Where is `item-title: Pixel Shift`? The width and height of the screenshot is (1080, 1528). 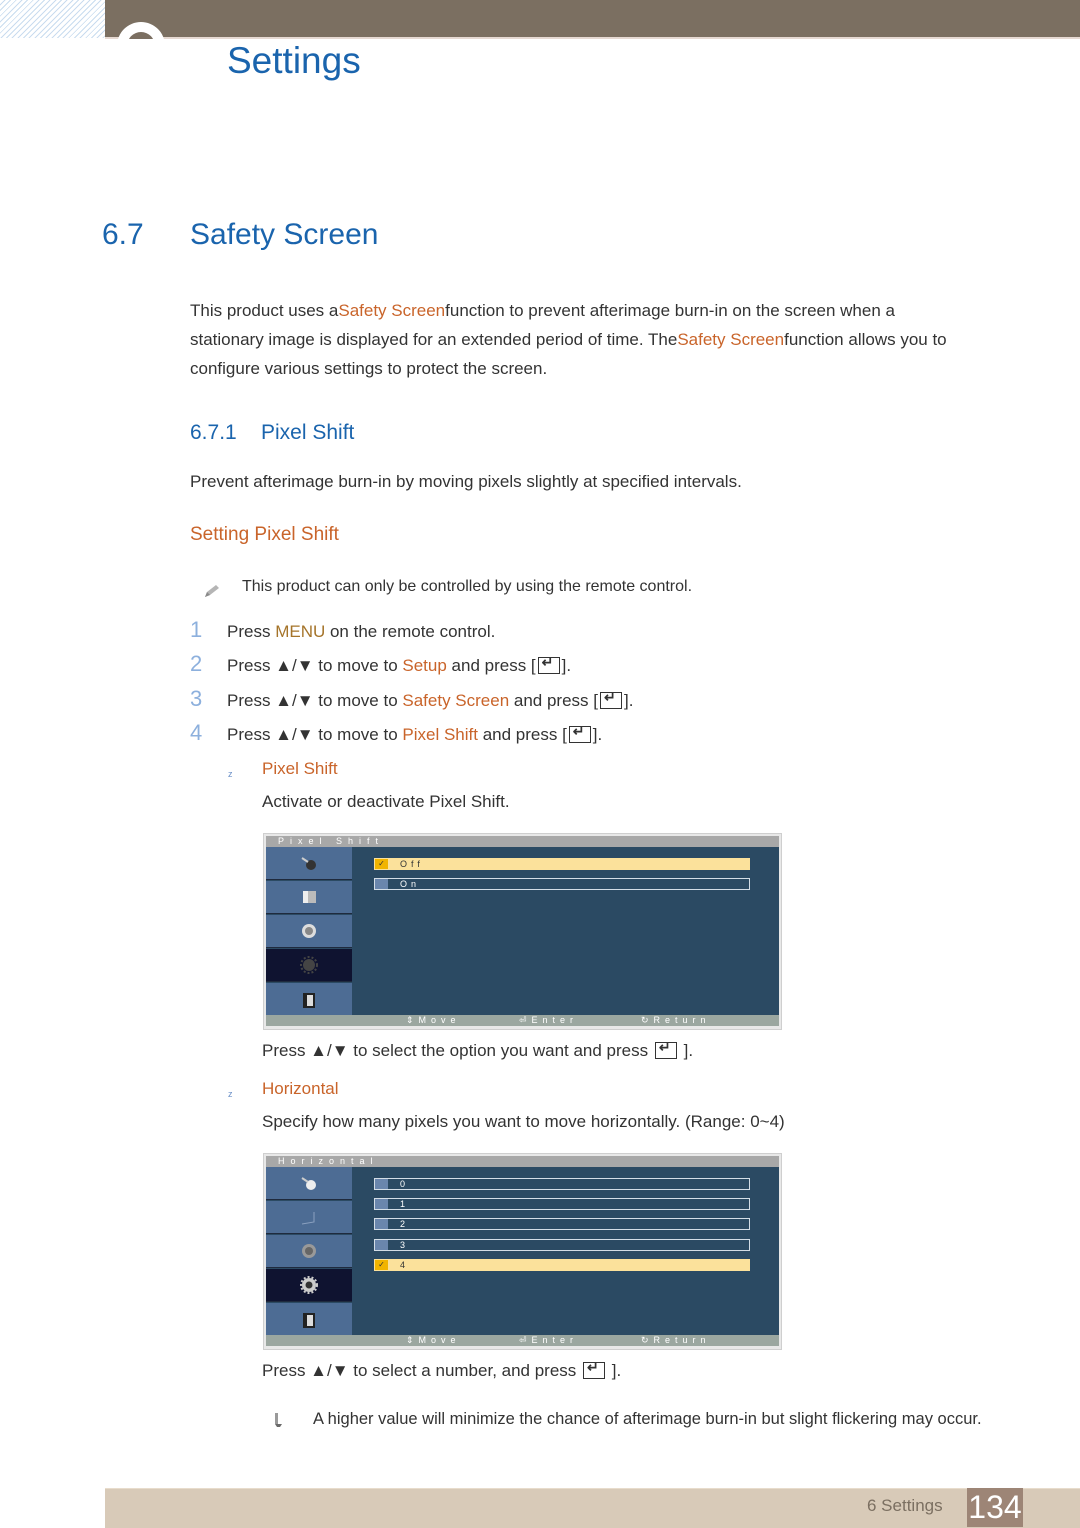 item-title: Pixel Shift is located at coordinates (300, 768).